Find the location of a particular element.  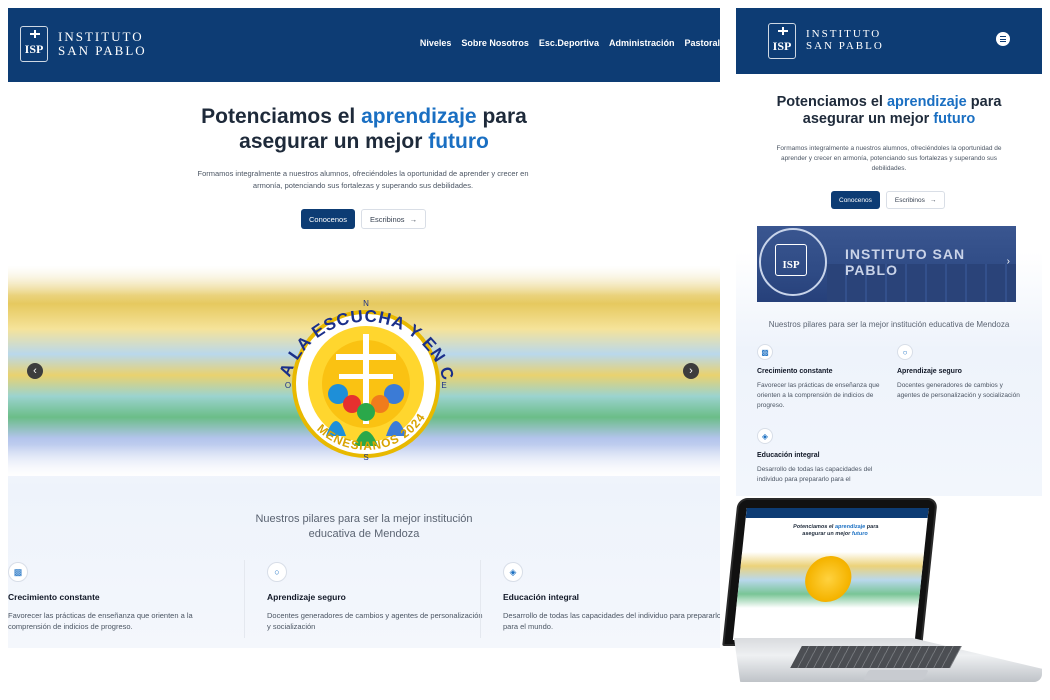

mini-carousel is located at coordinates (830, 580).